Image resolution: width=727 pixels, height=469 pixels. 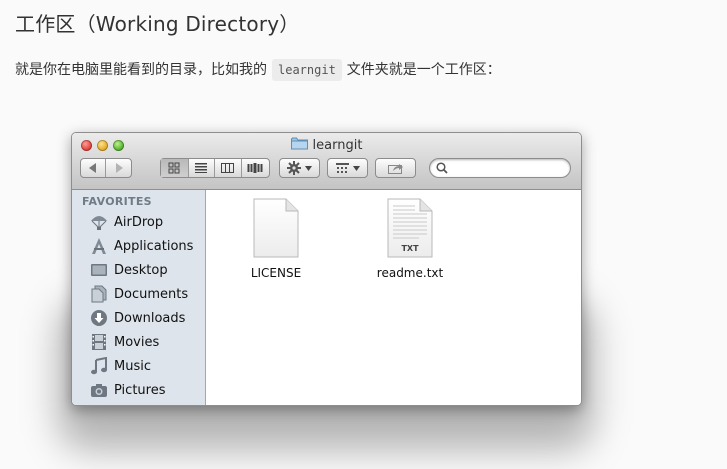 I want to click on view-mode-control, so click(x=215, y=168).